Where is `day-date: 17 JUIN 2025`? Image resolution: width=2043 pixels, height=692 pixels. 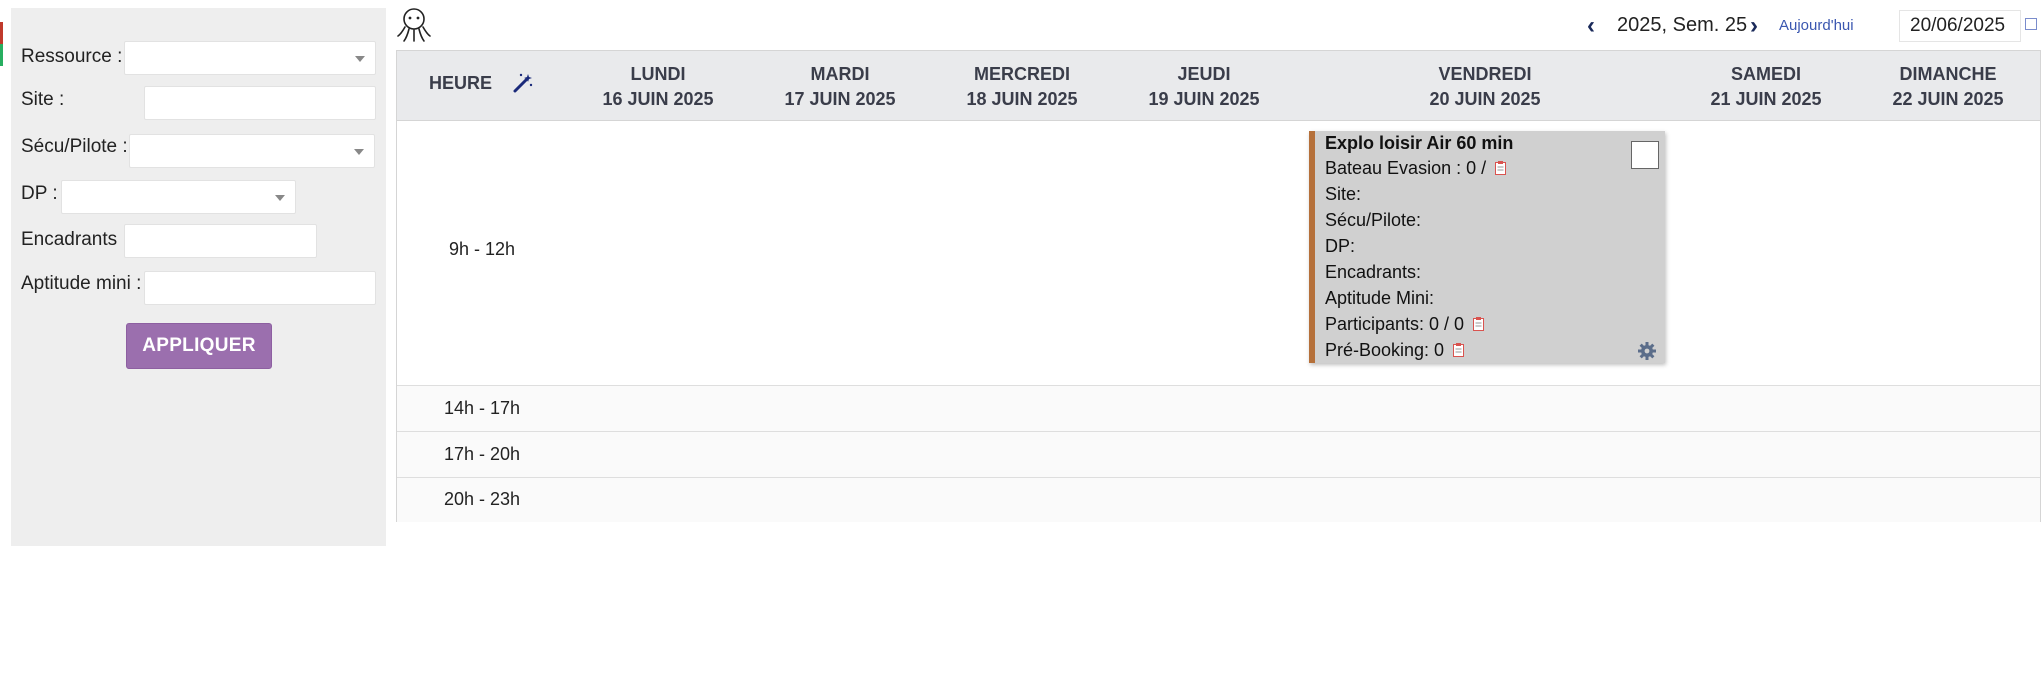
day-date: 17 JUIN 2025 is located at coordinates (840, 99).